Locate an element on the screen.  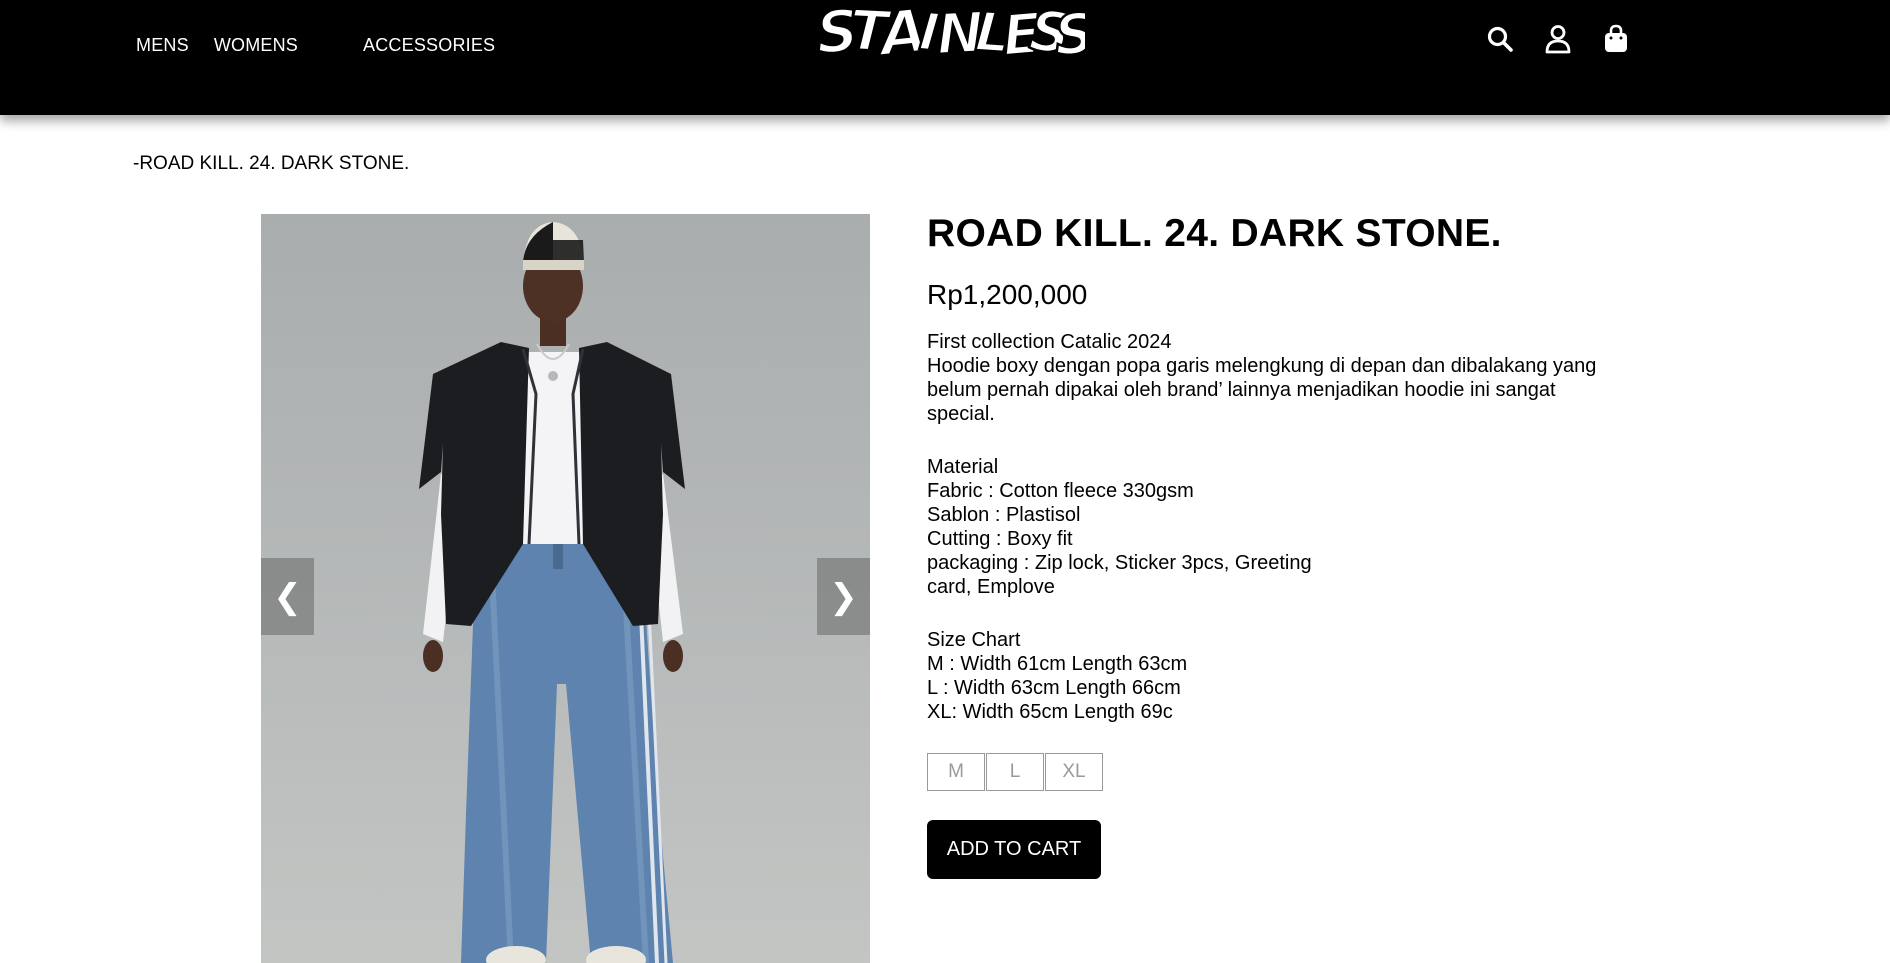
nav-mens: MENS is located at coordinates (162, 45).